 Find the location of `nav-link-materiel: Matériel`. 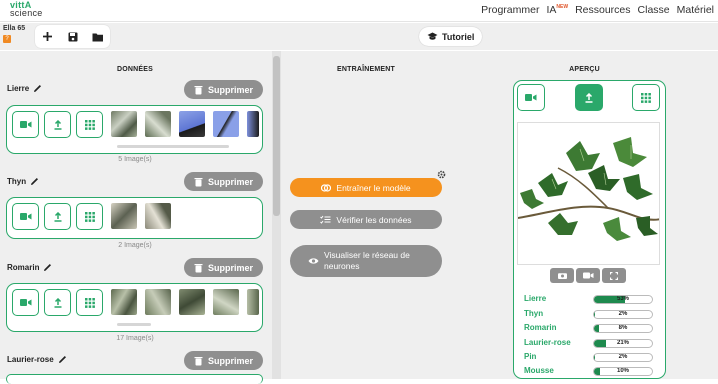

nav-link-materiel: Matériel is located at coordinates (695, 10).